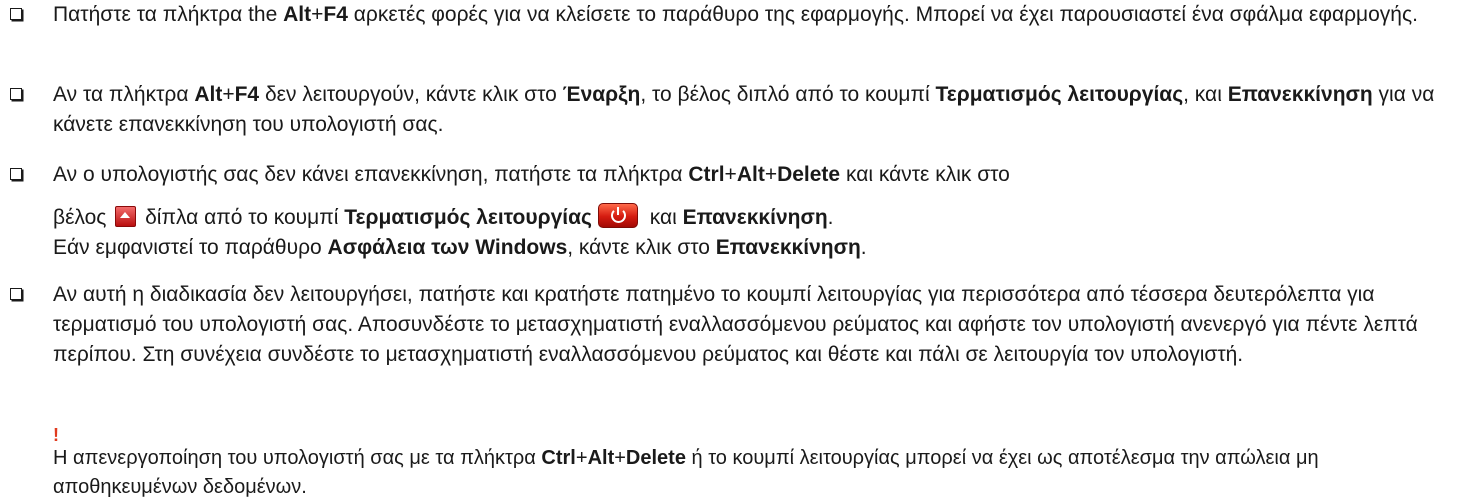 The image size is (1469, 502). I want to click on text-run: βέλος, so click(83, 217).